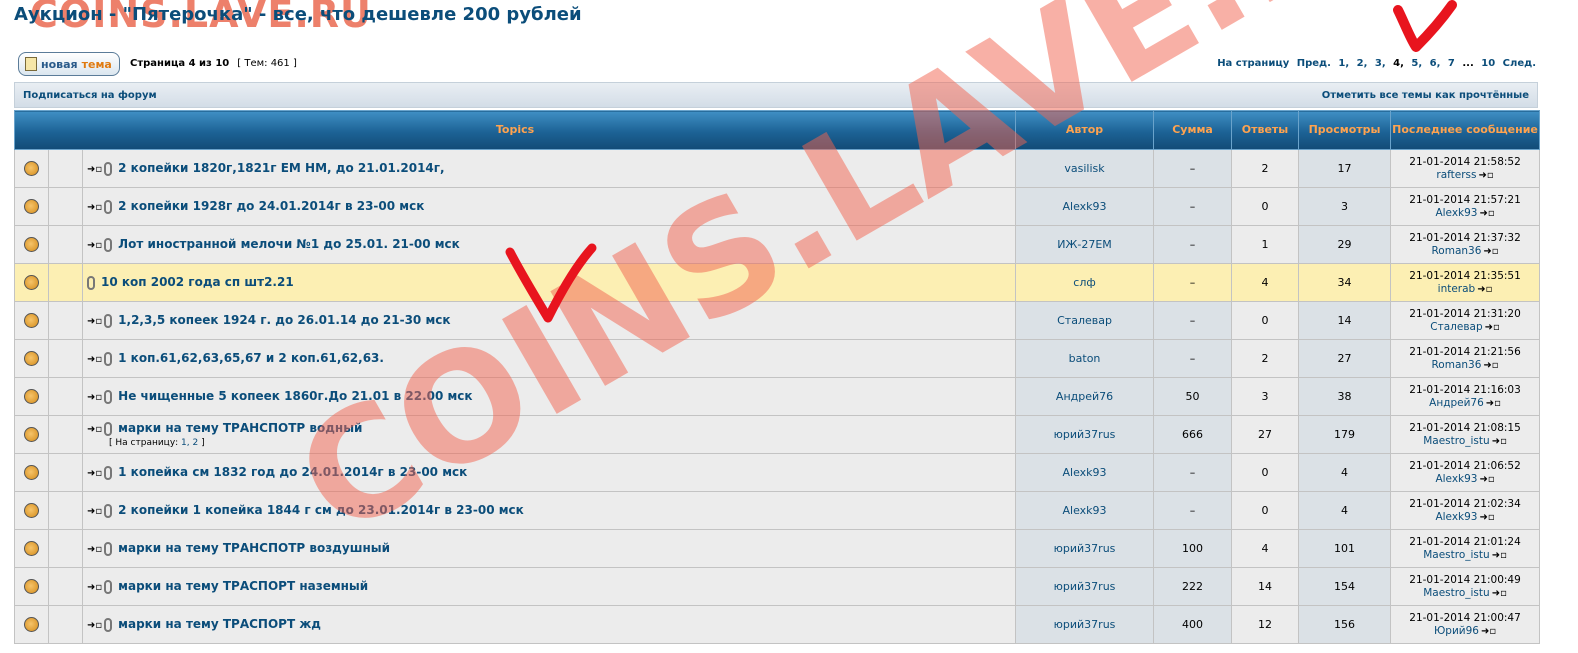 Image resolution: width=1578 pixels, height=653 pixels. I want to click on topic-title-link: 10 коп 2002 года сп шт2.21, so click(197, 282).